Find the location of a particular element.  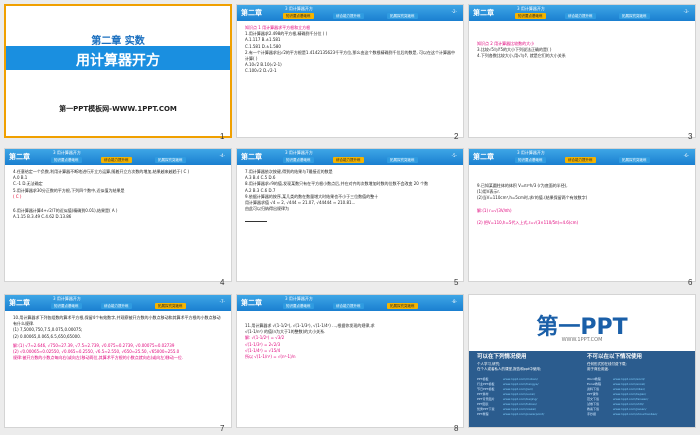

answer-blank is located at coordinates (350, 221).